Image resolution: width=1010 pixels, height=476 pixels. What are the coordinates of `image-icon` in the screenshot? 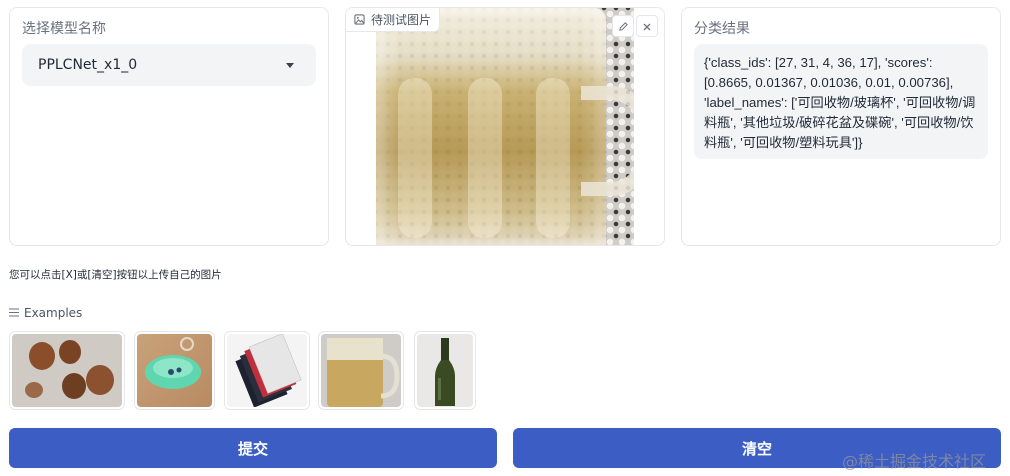 It's located at (359, 19).